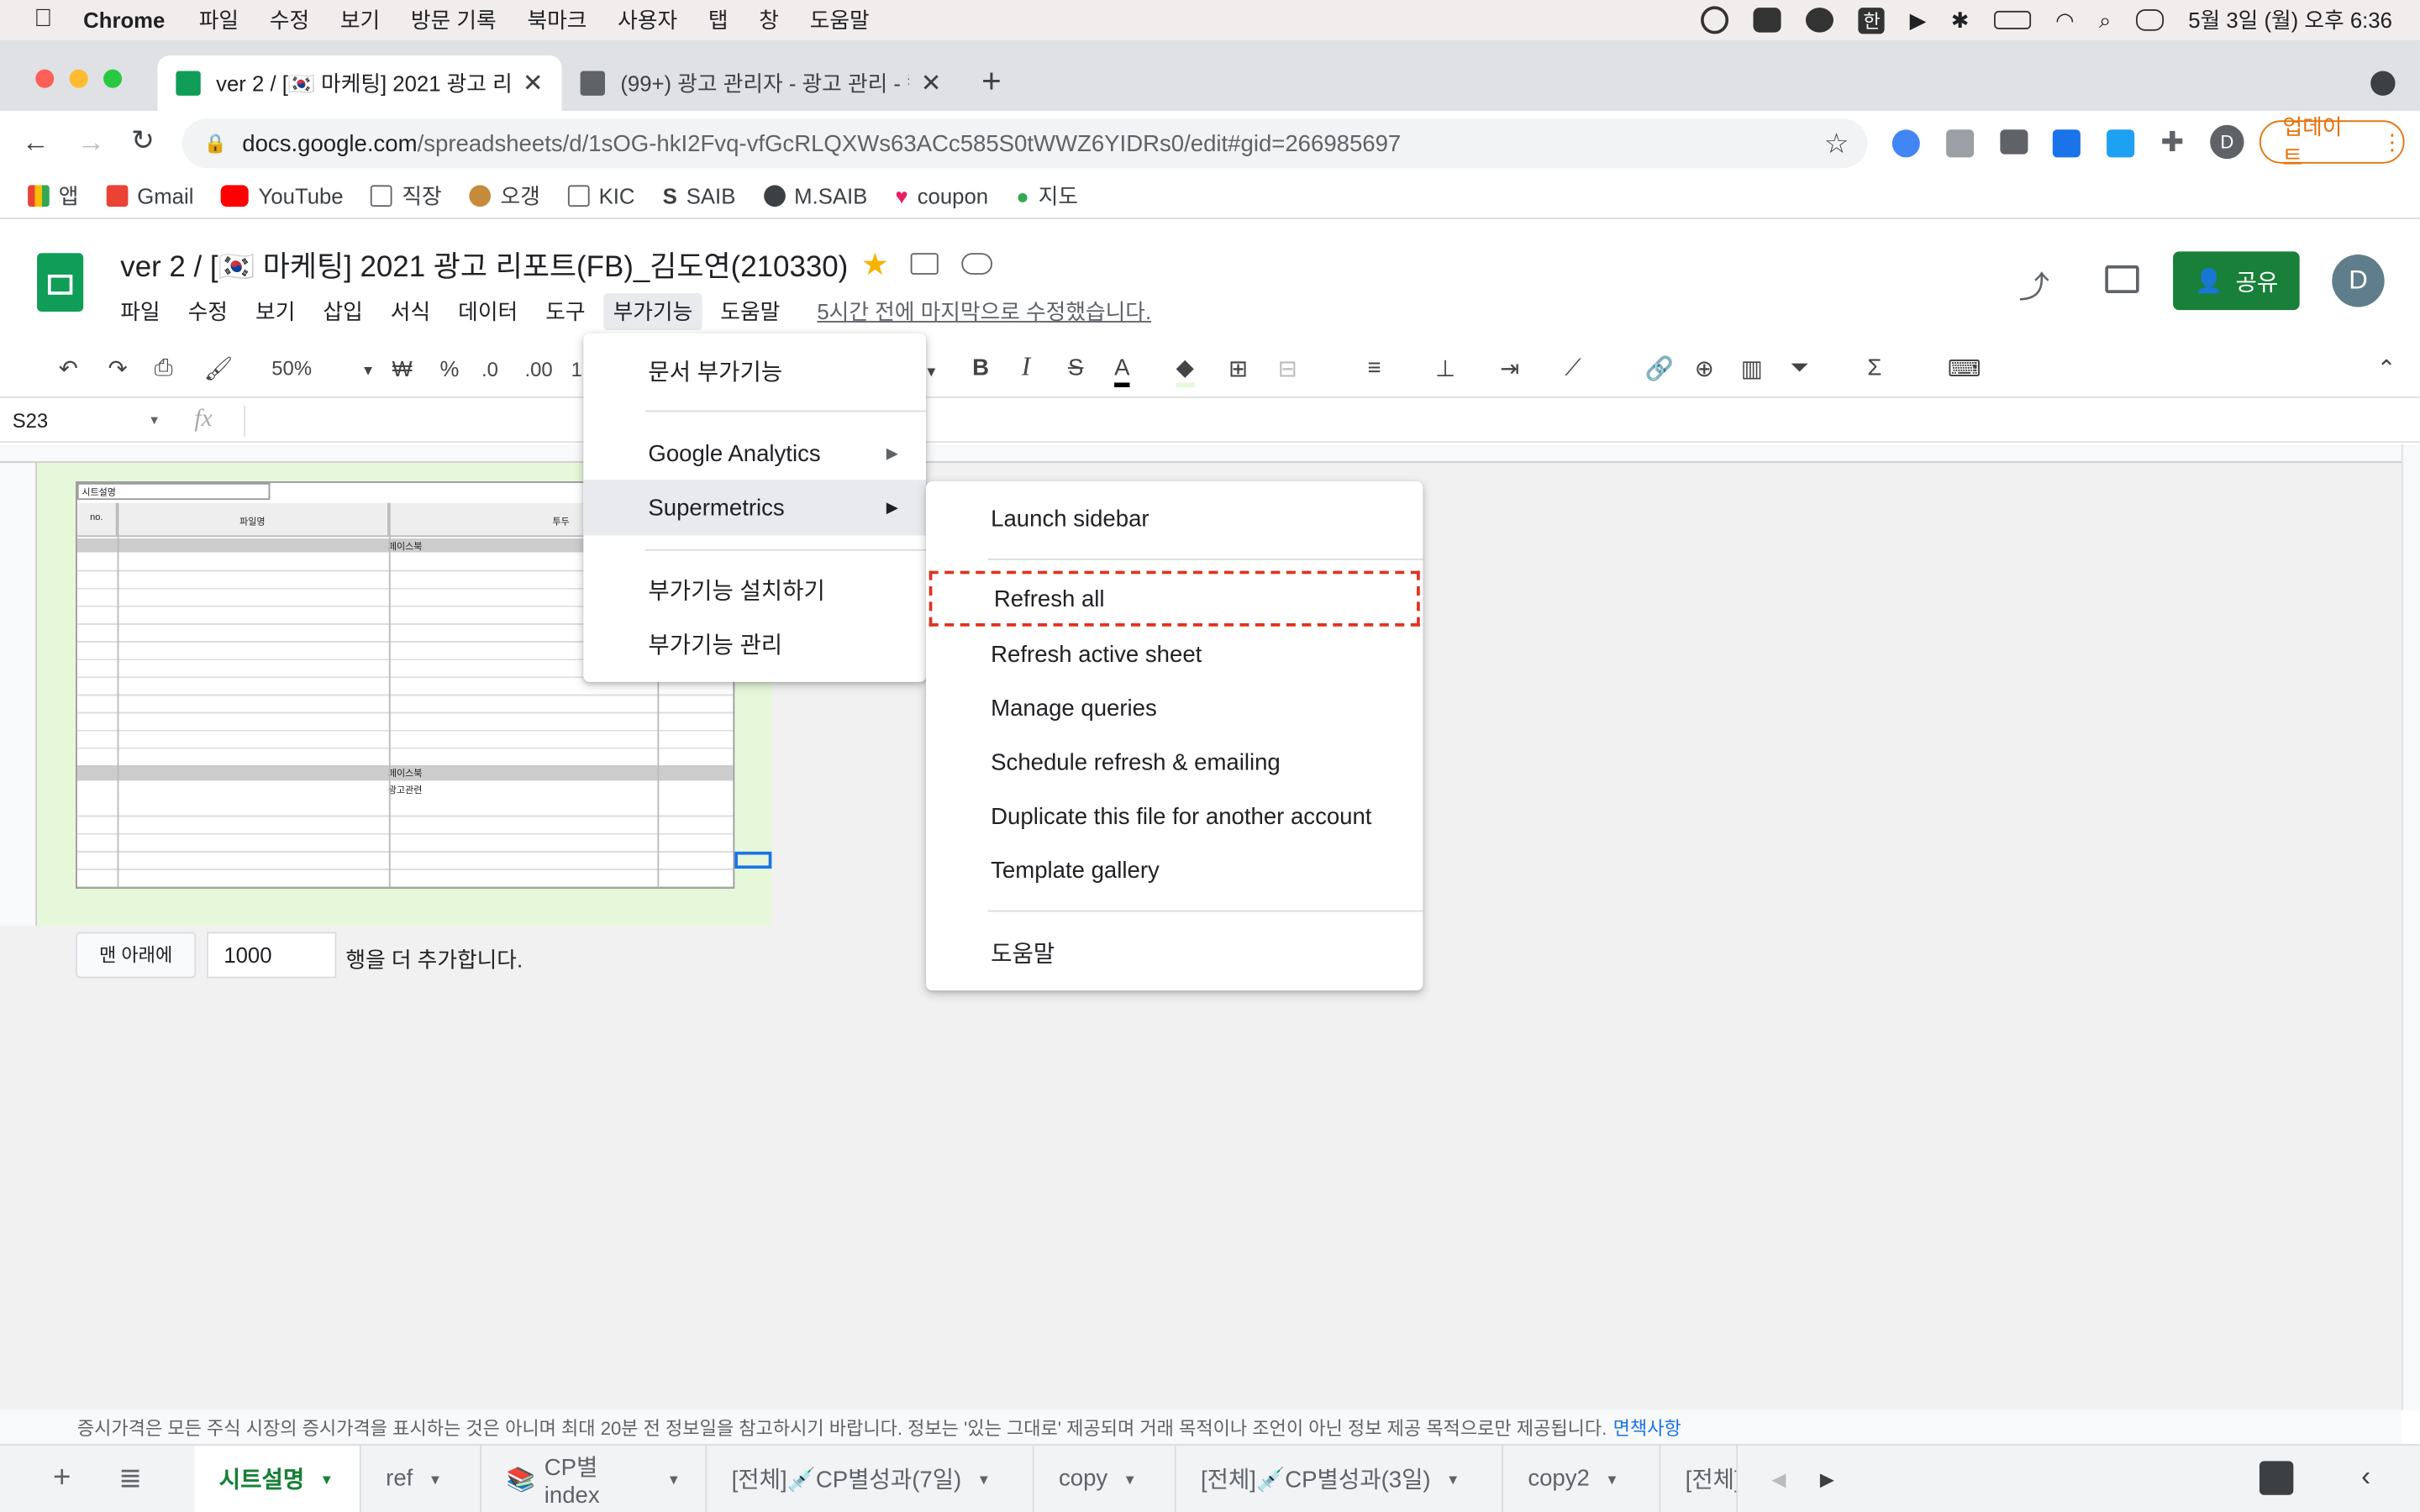  I want to click on paint-format-icon: 🖌, so click(218, 368).